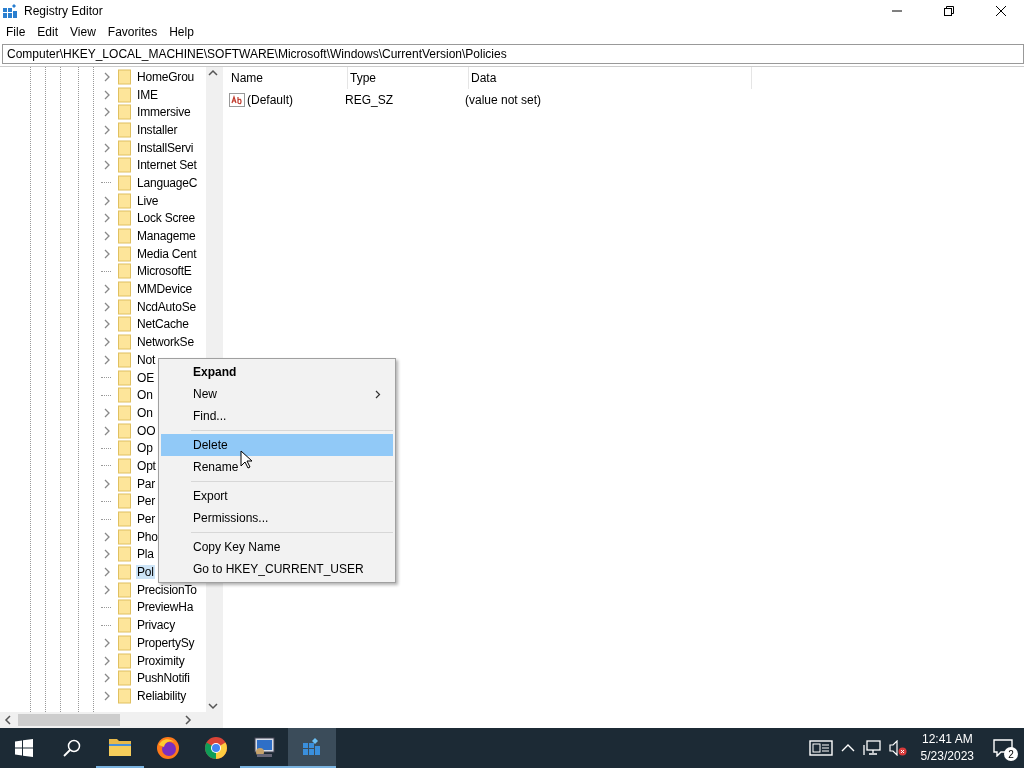 This screenshot has width=1024, height=768. Describe the element at coordinates (146, 483) in the screenshot. I see `tree-item: Par` at that location.